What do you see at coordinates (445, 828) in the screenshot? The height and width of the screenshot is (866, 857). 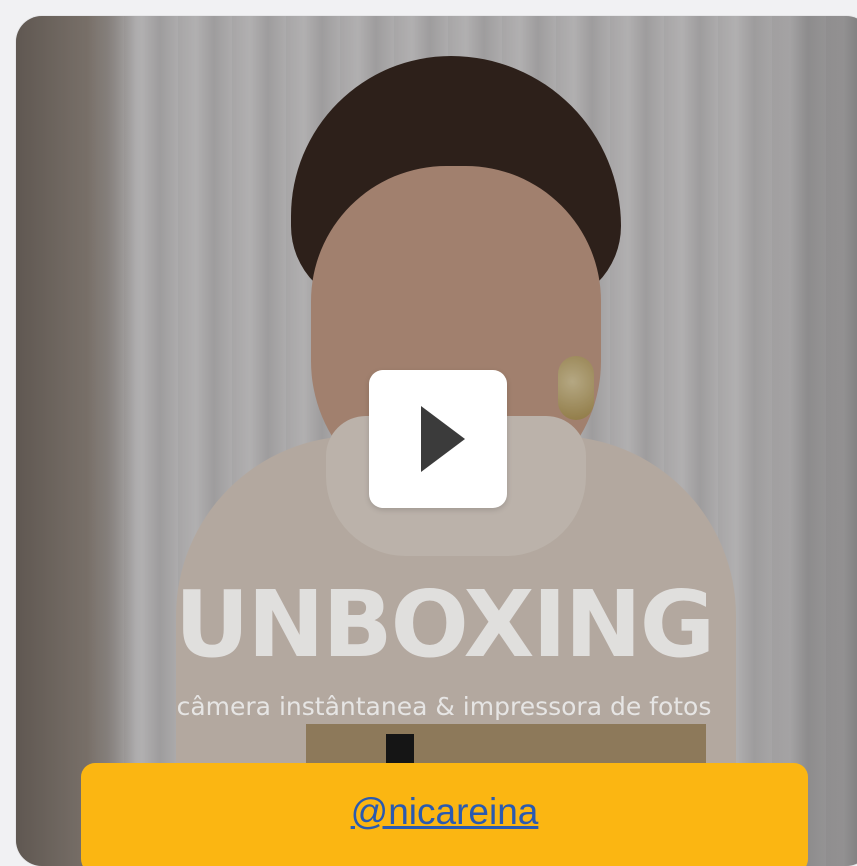 I see `creator-handle-link: @nicareina` at bounding box center [445, 828].